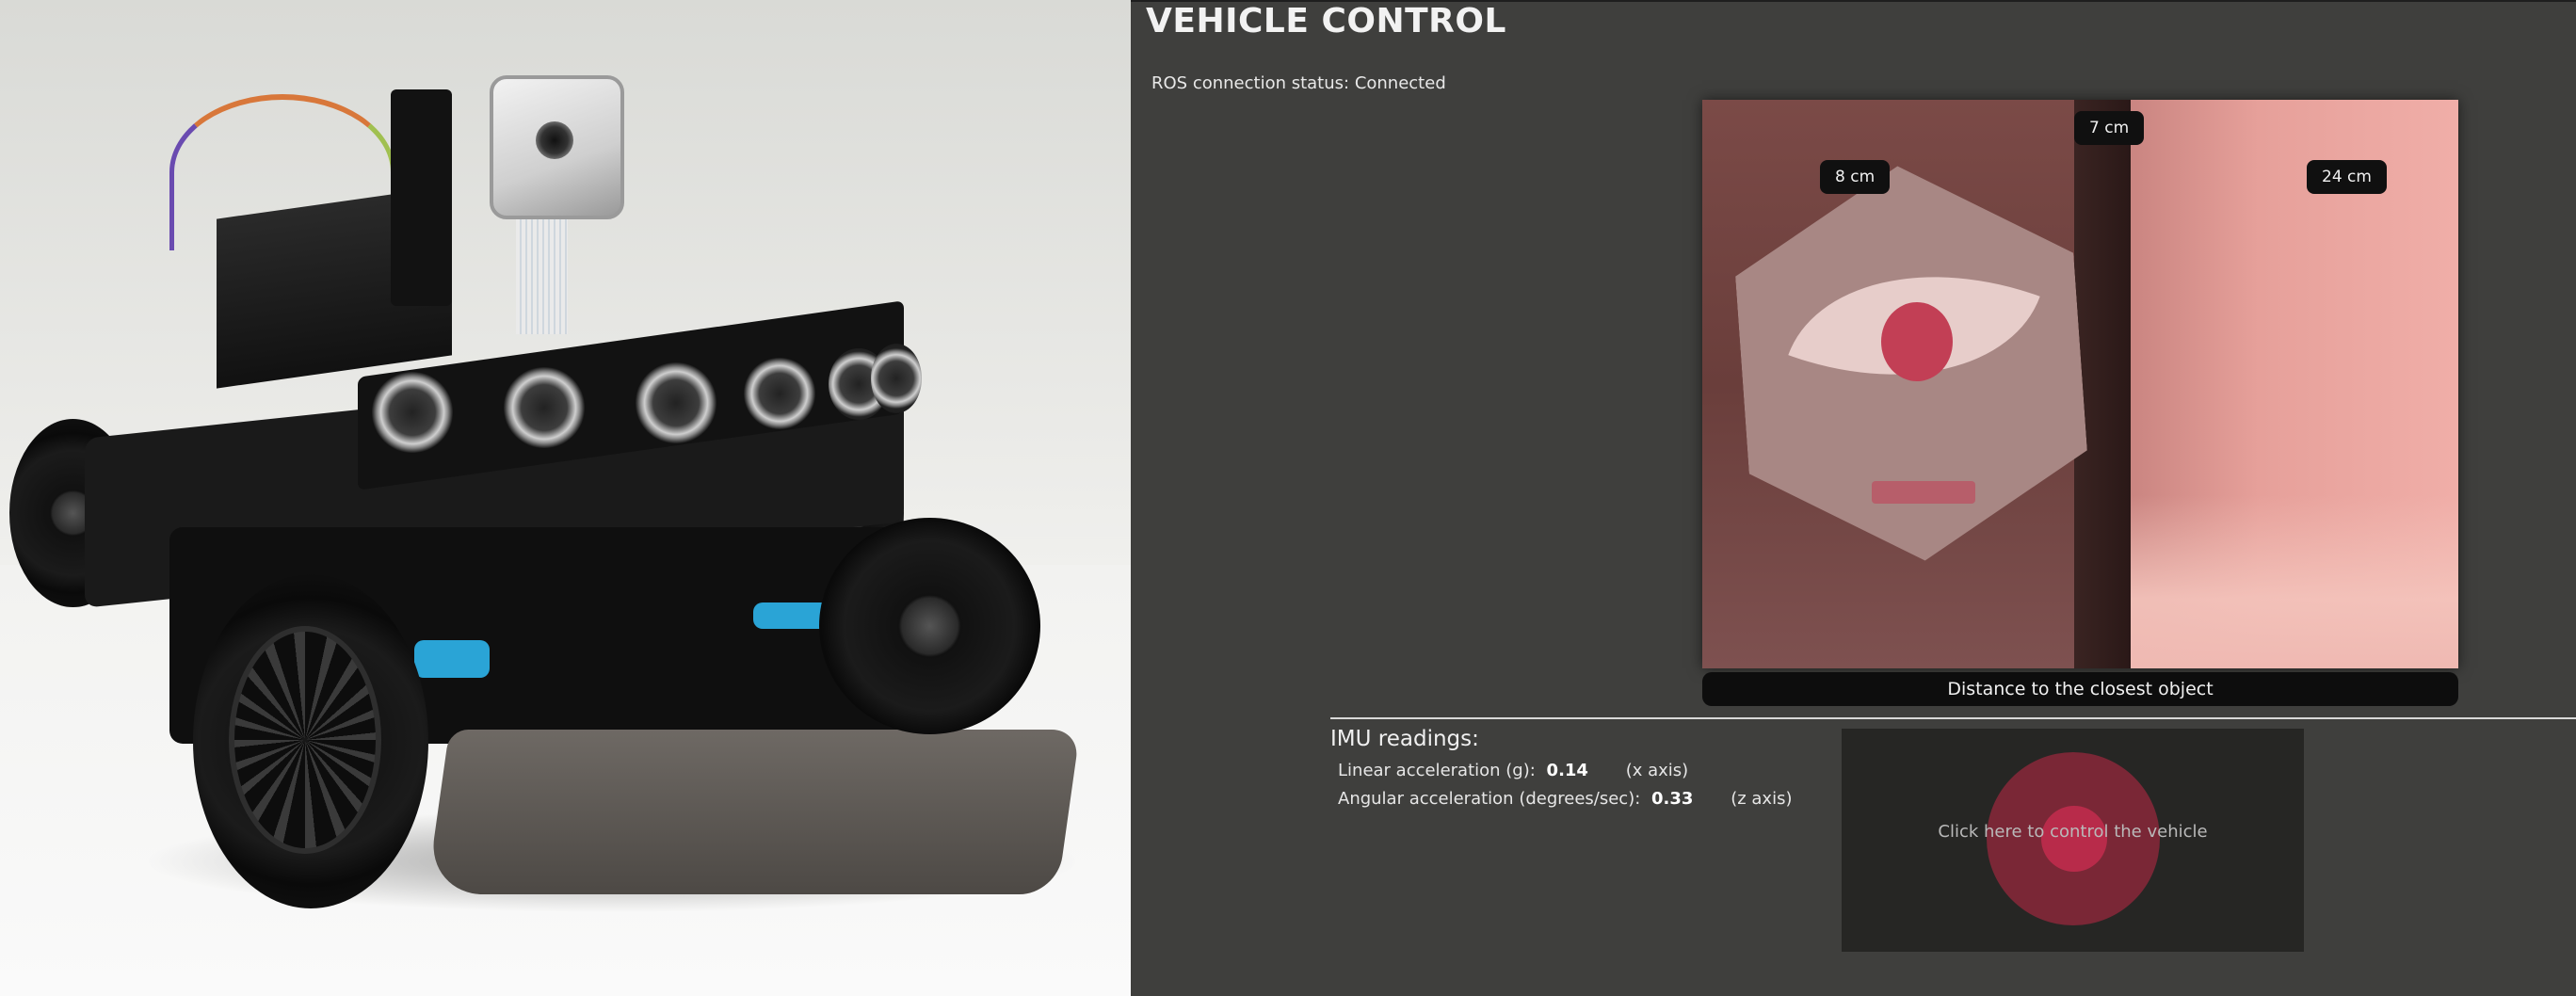 The height and width of the screenshot is (996, 2576). Describe the element at coordinates (2109, 128) in the screenshot. I see `distance-label-top: 7 cm` at that location.